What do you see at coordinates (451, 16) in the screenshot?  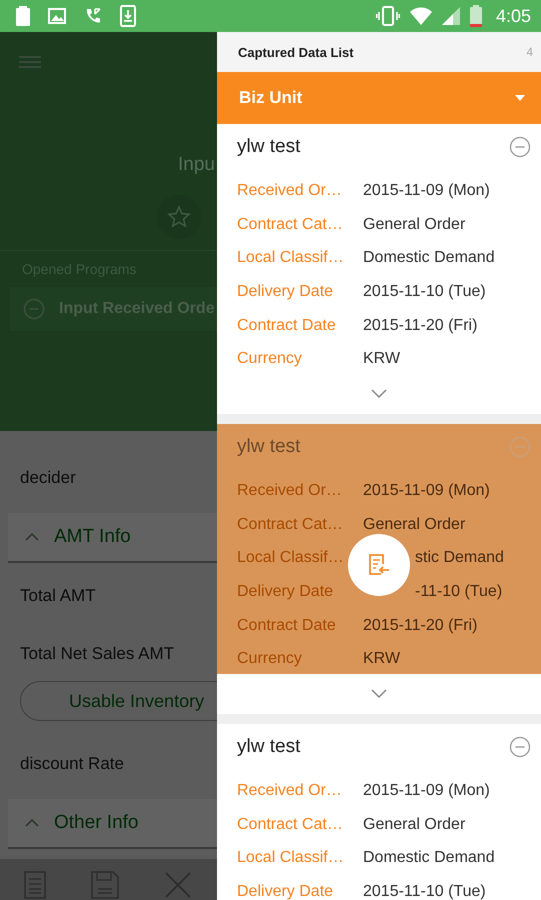 I see `signal-icon` at bounding box center [451, 16].